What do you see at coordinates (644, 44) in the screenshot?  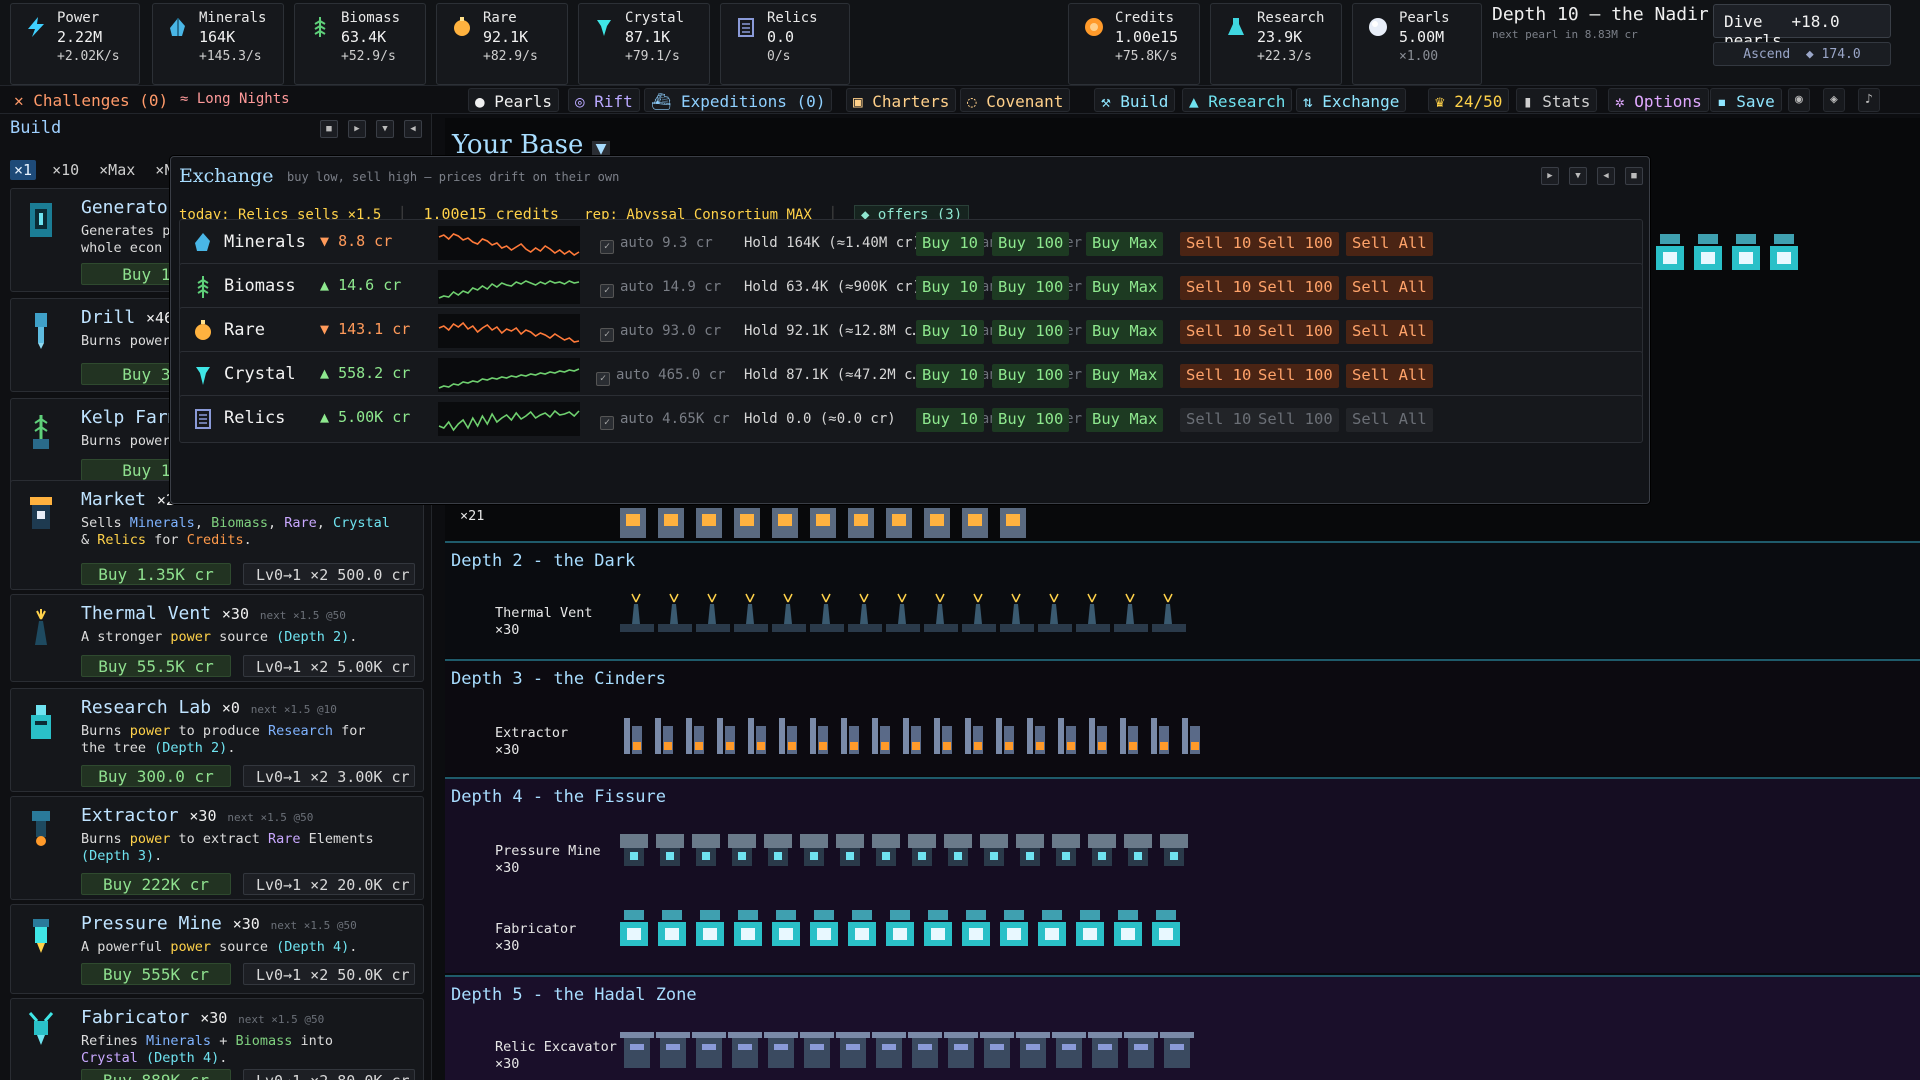 I see `resource-crystal: Crystal 87.1K +79.1/s` at bounding box center [644, 44].